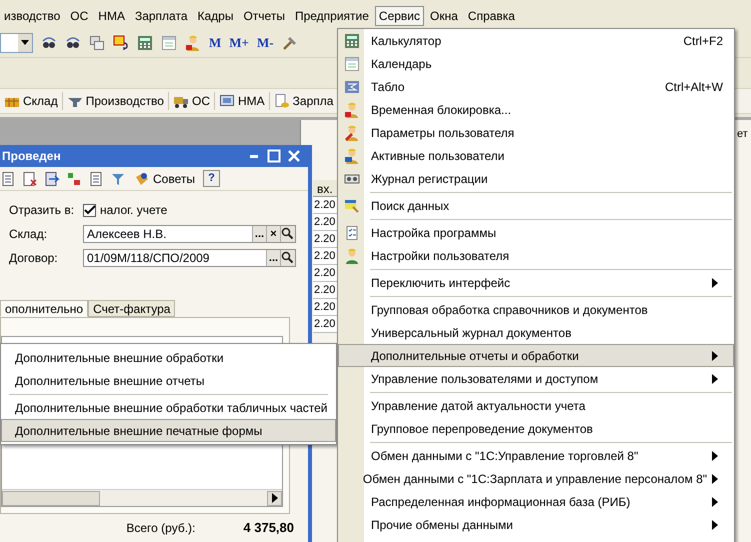 This screenshot has width=751, height=542. Describe the element at coordinates (536, 86) in the screenshot. I see `menu-item: Табло Ctrl+Alt+W` at that location.